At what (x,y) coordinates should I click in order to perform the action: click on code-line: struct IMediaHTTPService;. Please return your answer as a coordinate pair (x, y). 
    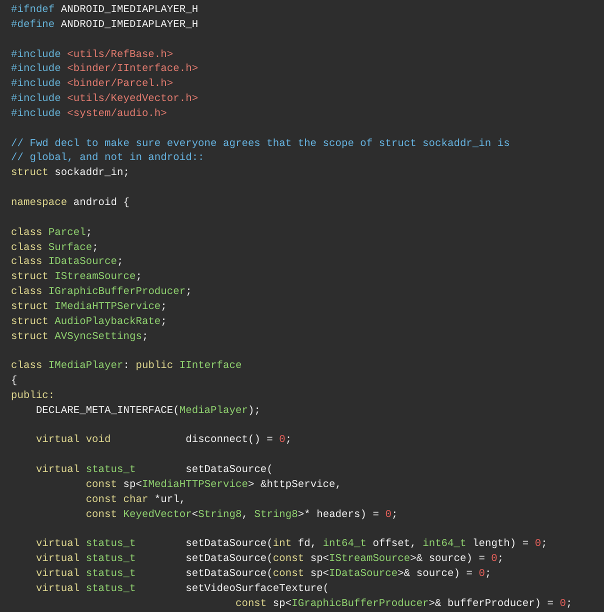
    Looking at the image, I should click on (89, 307).